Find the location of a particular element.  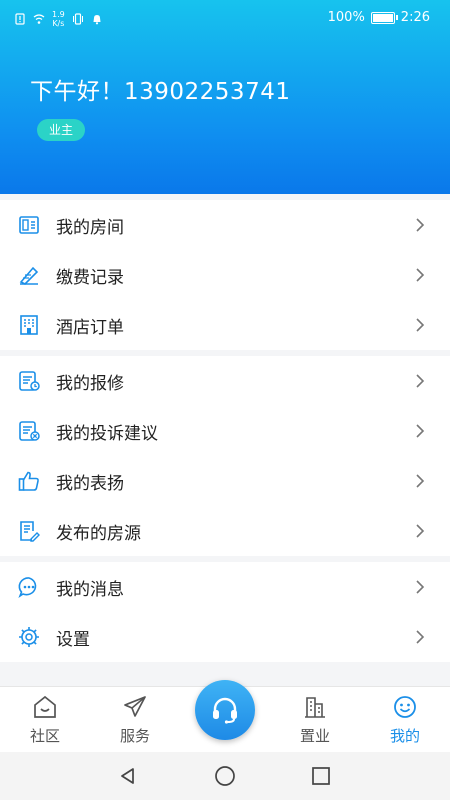

menu-item-label: 缴费记录 is located at coordinates (90, 277).